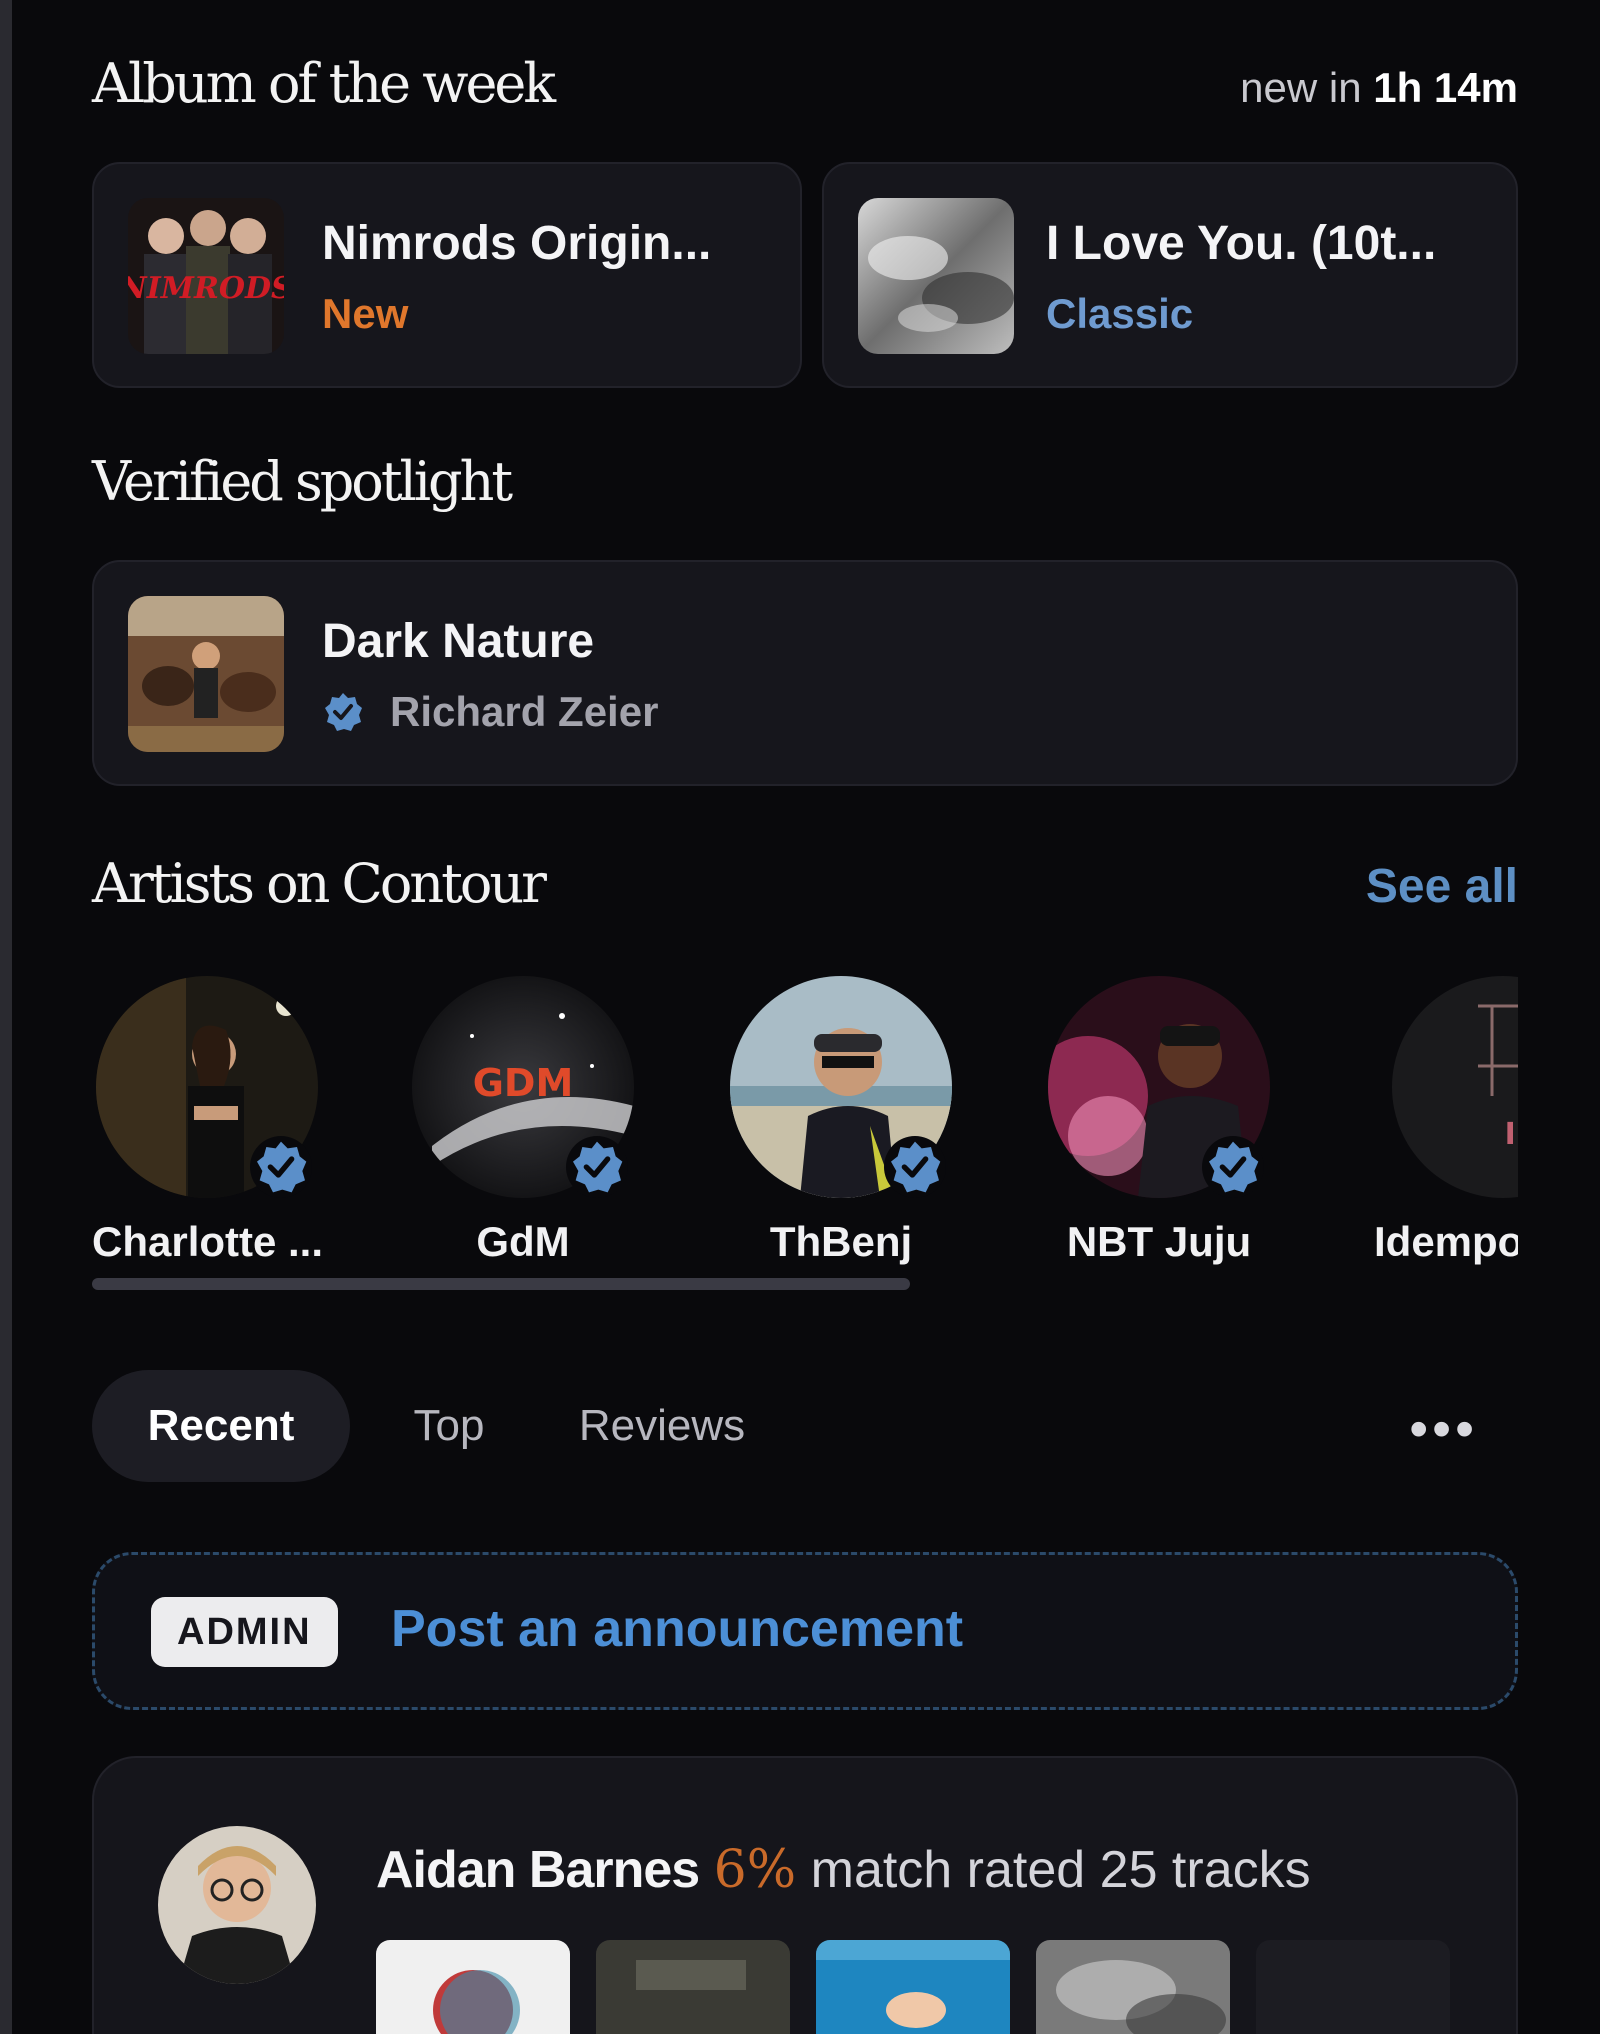 The width and height of the screenshot is (1600, 2034). I want to click on tab-reviews: Reviews, so click(662, 1426).